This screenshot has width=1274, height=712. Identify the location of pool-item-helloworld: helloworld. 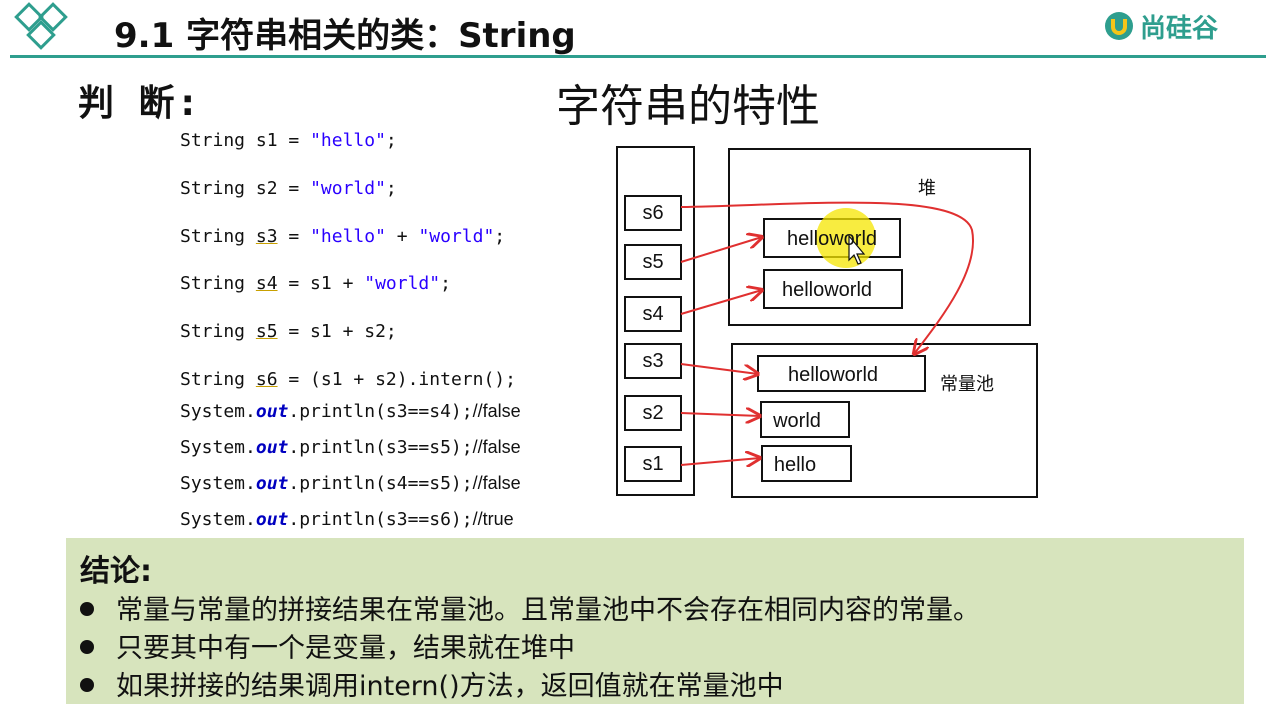
(833, 375).